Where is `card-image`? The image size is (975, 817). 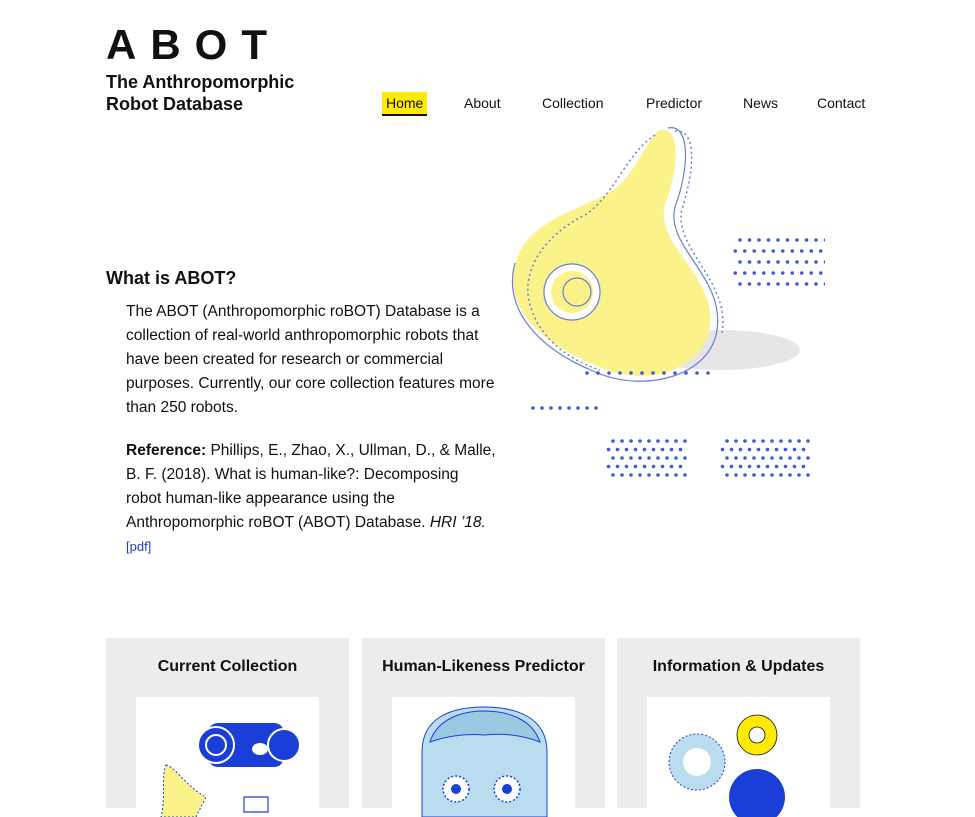
card-image is located at coordinates (483, 757).